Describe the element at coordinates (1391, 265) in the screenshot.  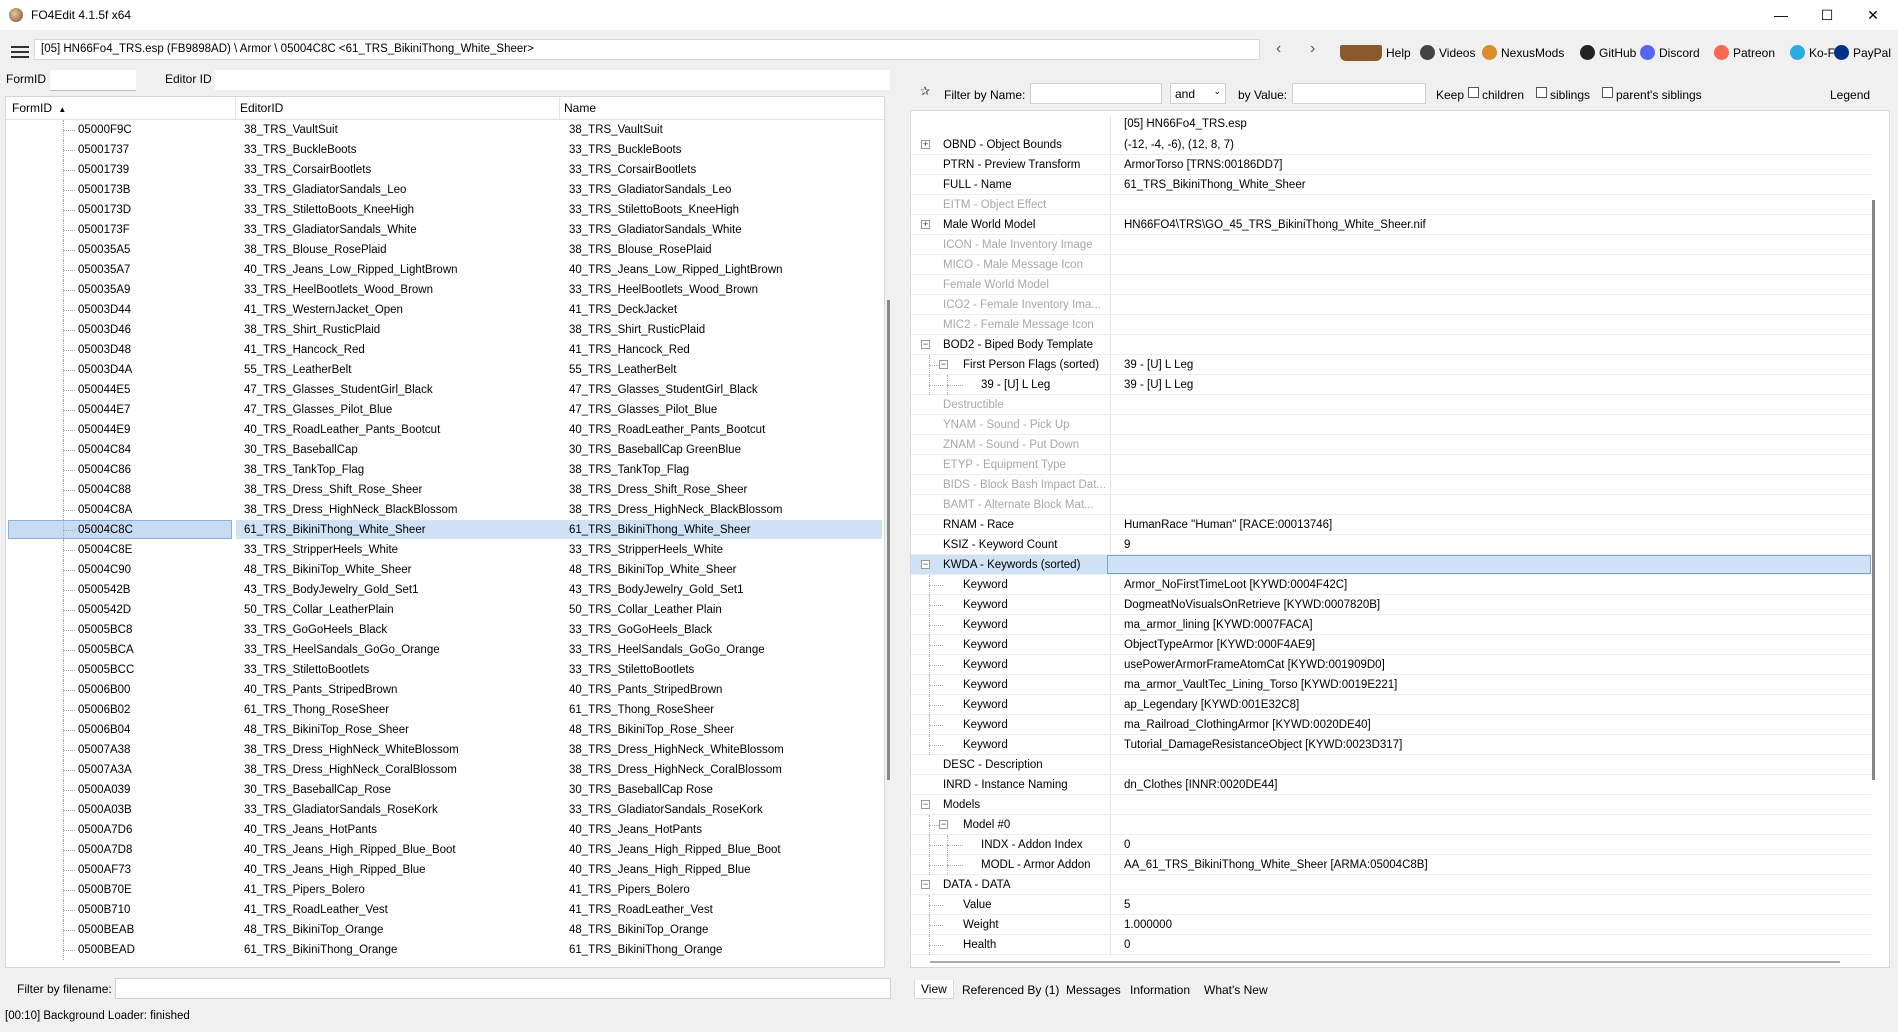
I see `record-field-row: MICO - Male Message Icon` at that location.